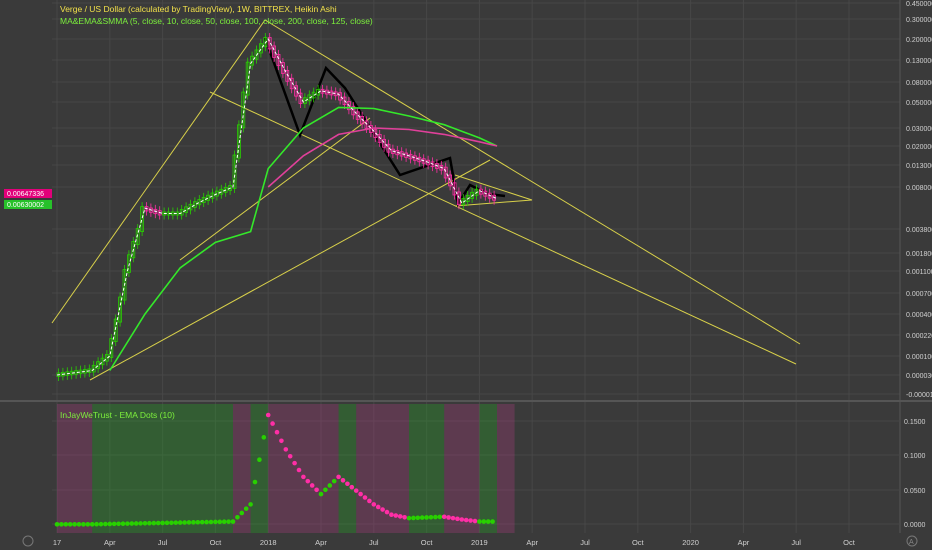 Image resolution: width=932 pixels, height=550 pixels. I want to click on x-tick-label: Apr, so click(110, 542).